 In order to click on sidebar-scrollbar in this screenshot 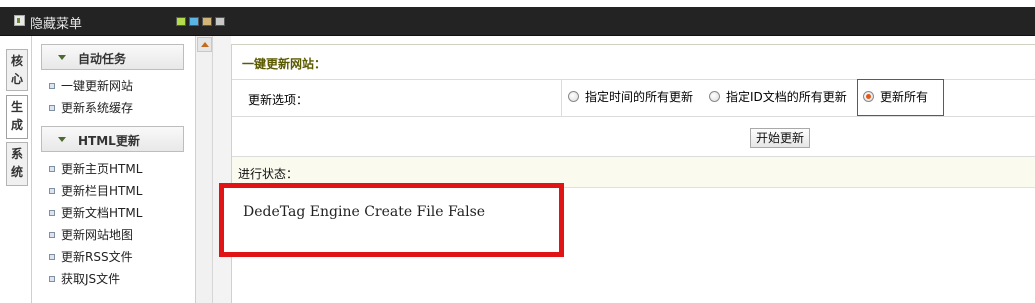, I will do `click(204, 169)`.